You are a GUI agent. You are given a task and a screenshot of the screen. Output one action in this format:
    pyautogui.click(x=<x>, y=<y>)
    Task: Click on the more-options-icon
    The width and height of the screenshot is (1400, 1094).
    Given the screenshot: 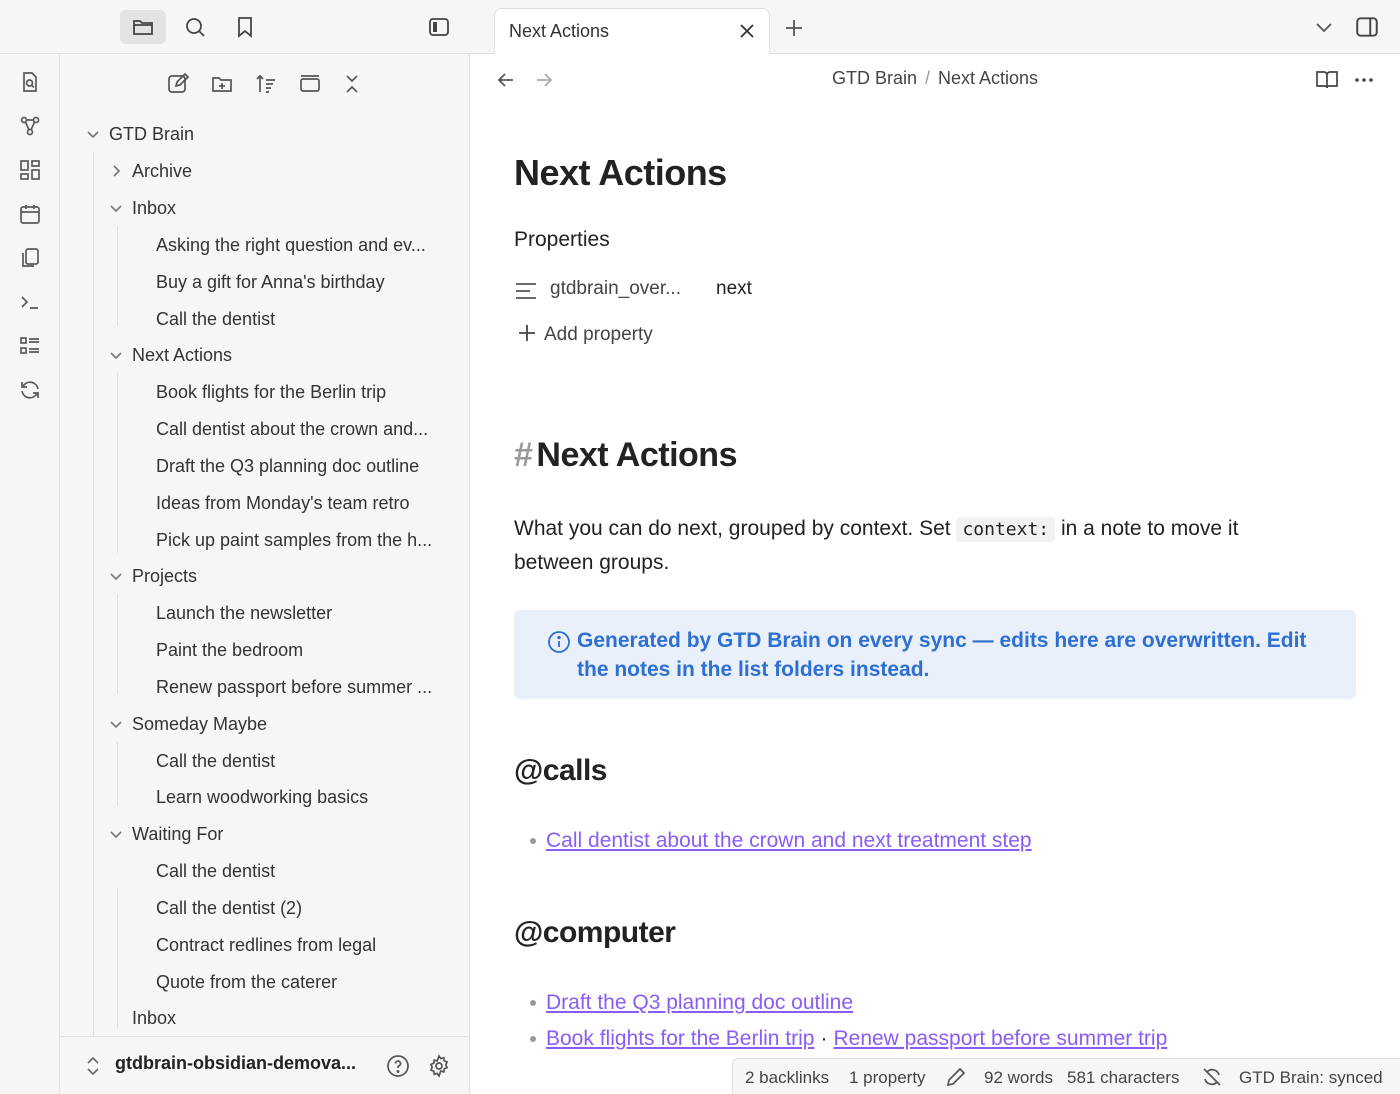 What is the action you would take?
    pyautogui.click(x=1364, y=80)
    